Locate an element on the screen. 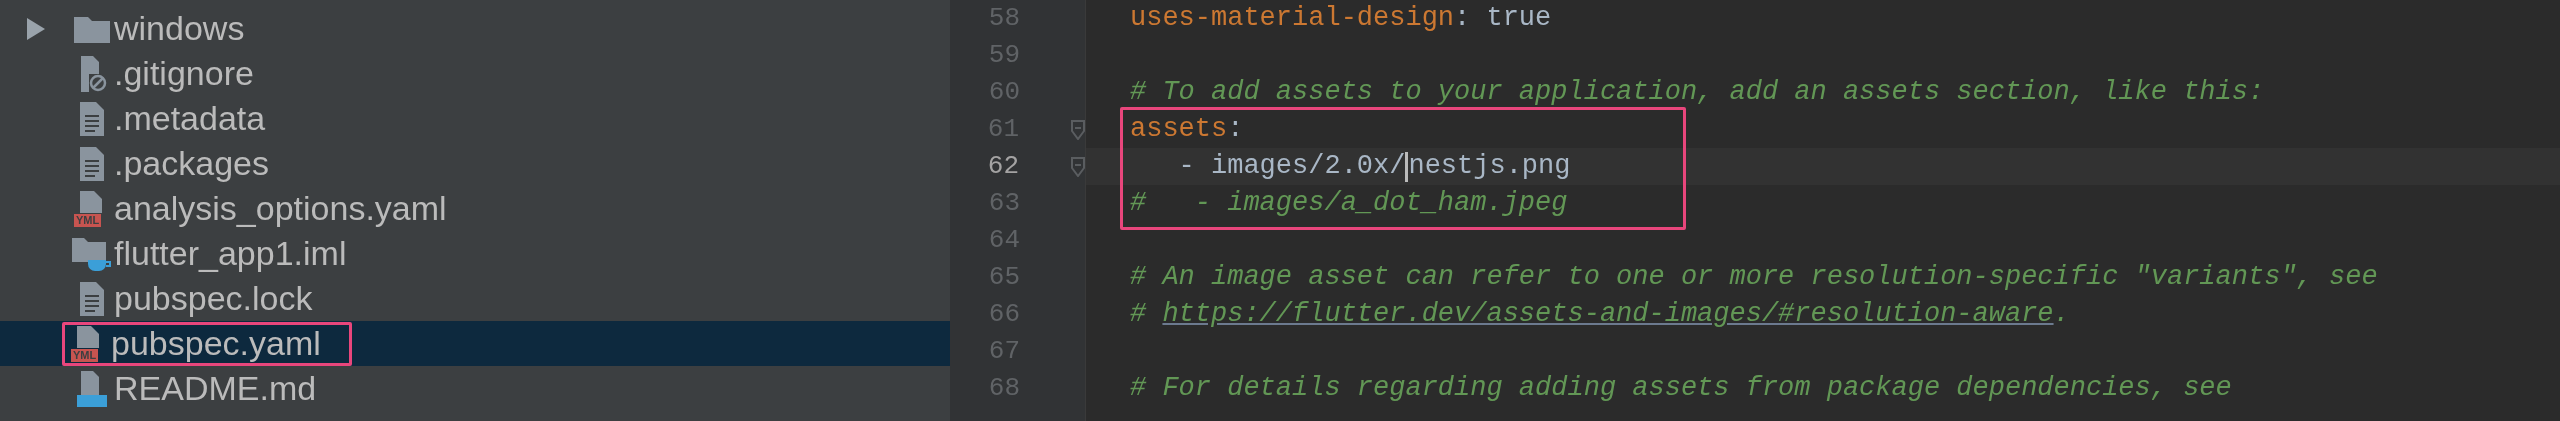  tree-item: .metadata is located at coordinates (475, 118).